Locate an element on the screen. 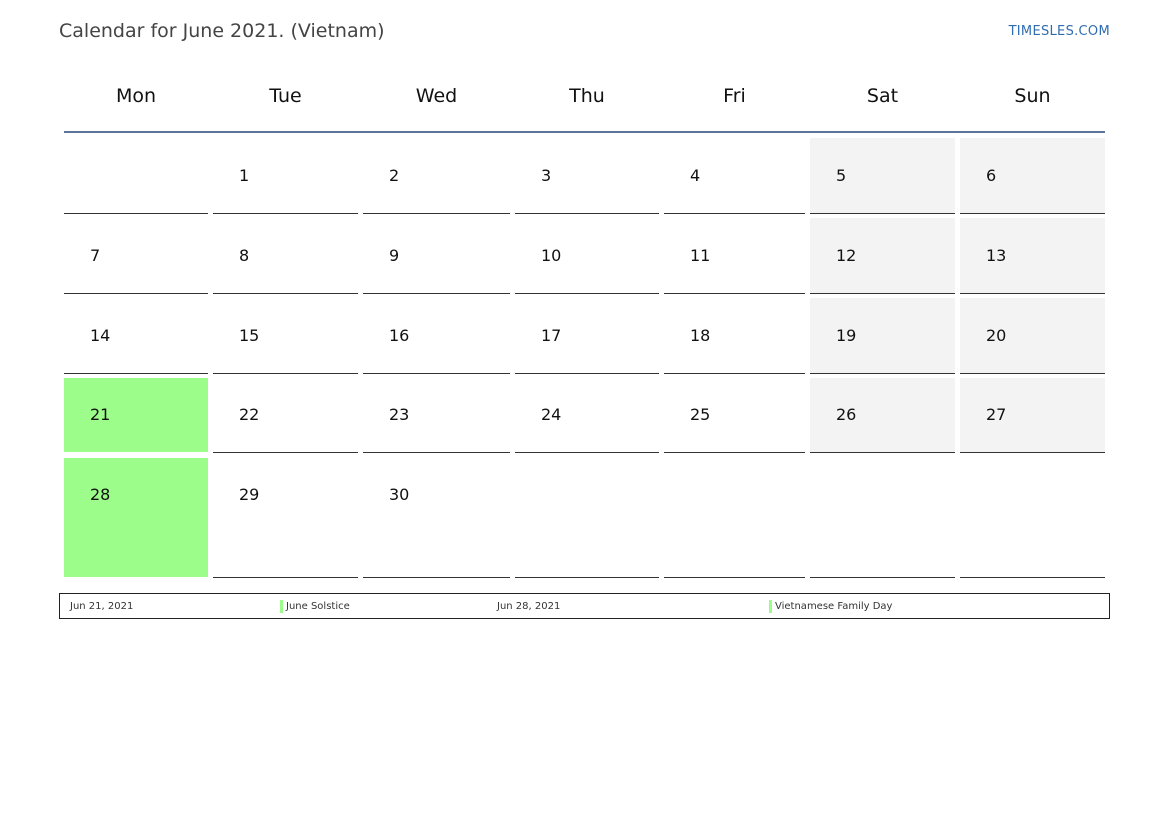 The width and height of the screenshot is (1169, 827). day-cell: 20 is located at coordinates (1032, 336).